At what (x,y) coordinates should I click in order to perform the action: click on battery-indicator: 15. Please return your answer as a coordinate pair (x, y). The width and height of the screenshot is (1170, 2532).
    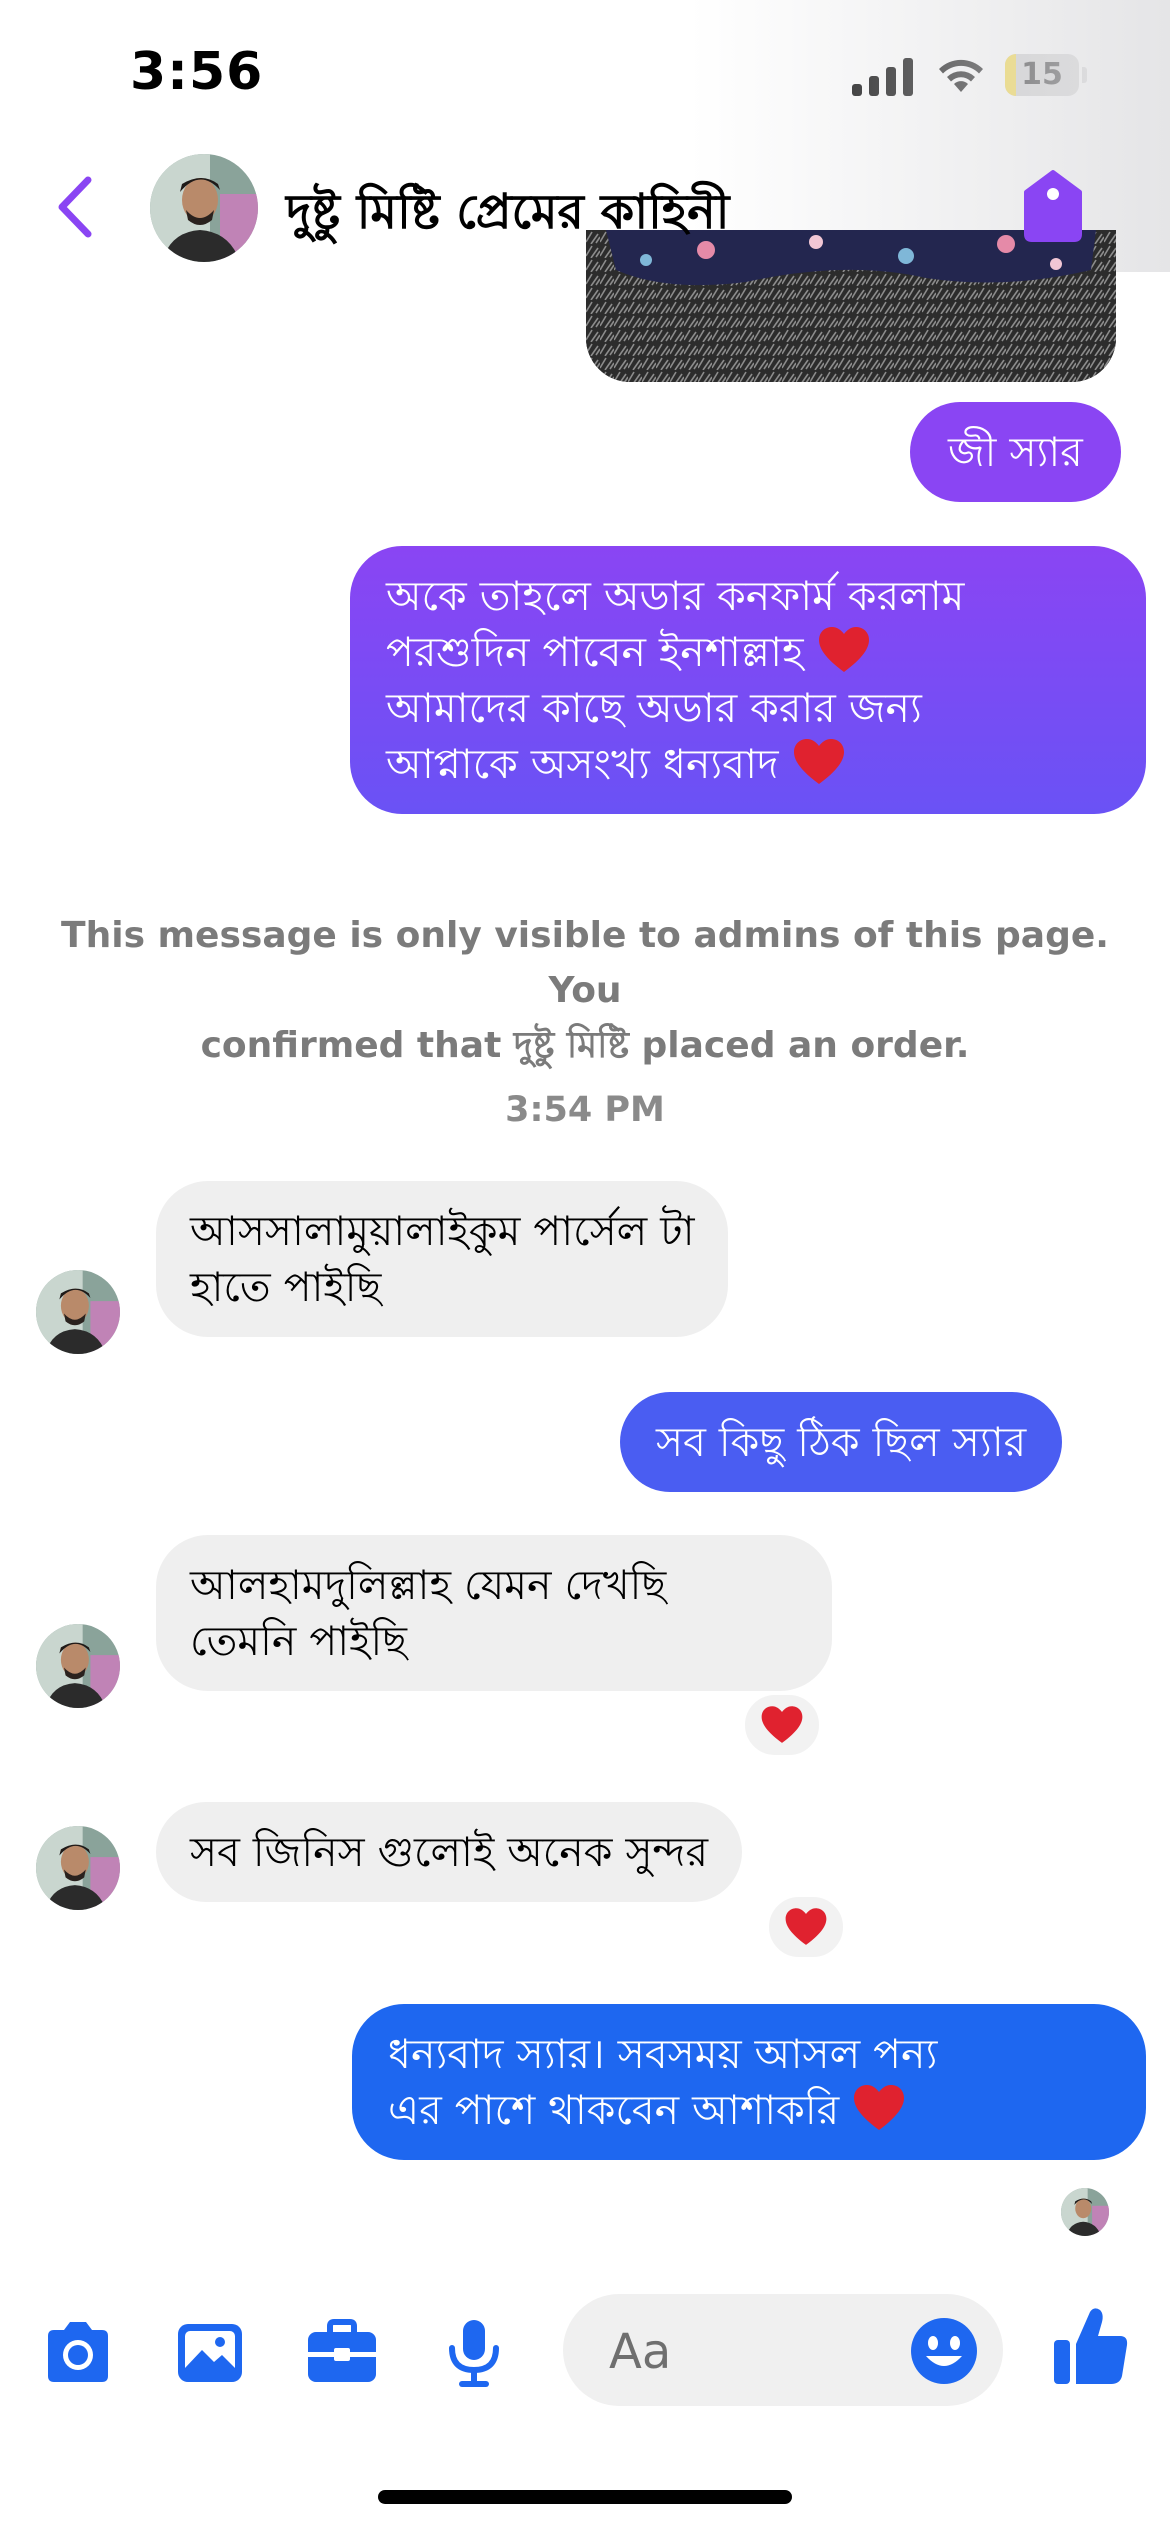
    Looking at the image, I should click on (1046, 75).